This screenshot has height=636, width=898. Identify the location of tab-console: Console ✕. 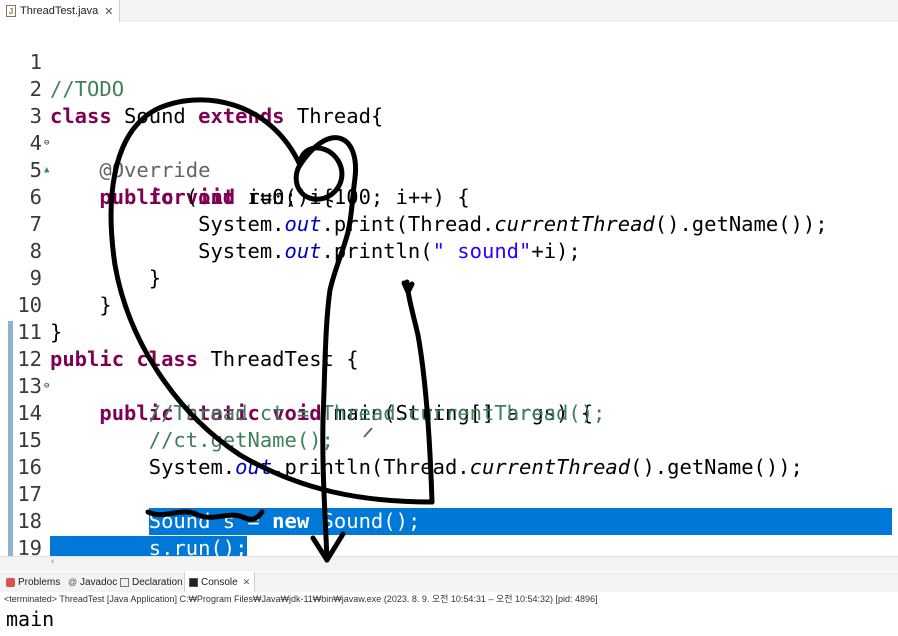
(220, 582).